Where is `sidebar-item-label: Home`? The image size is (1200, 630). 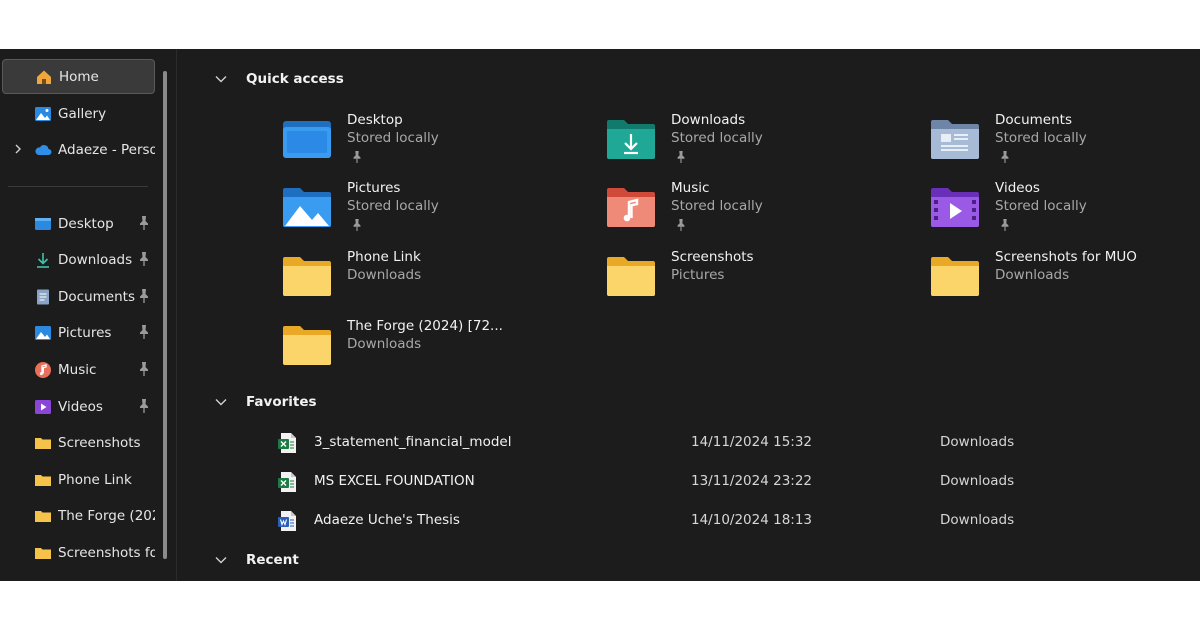
sidebar-item-label: Home is located at coordinates (79, 76).